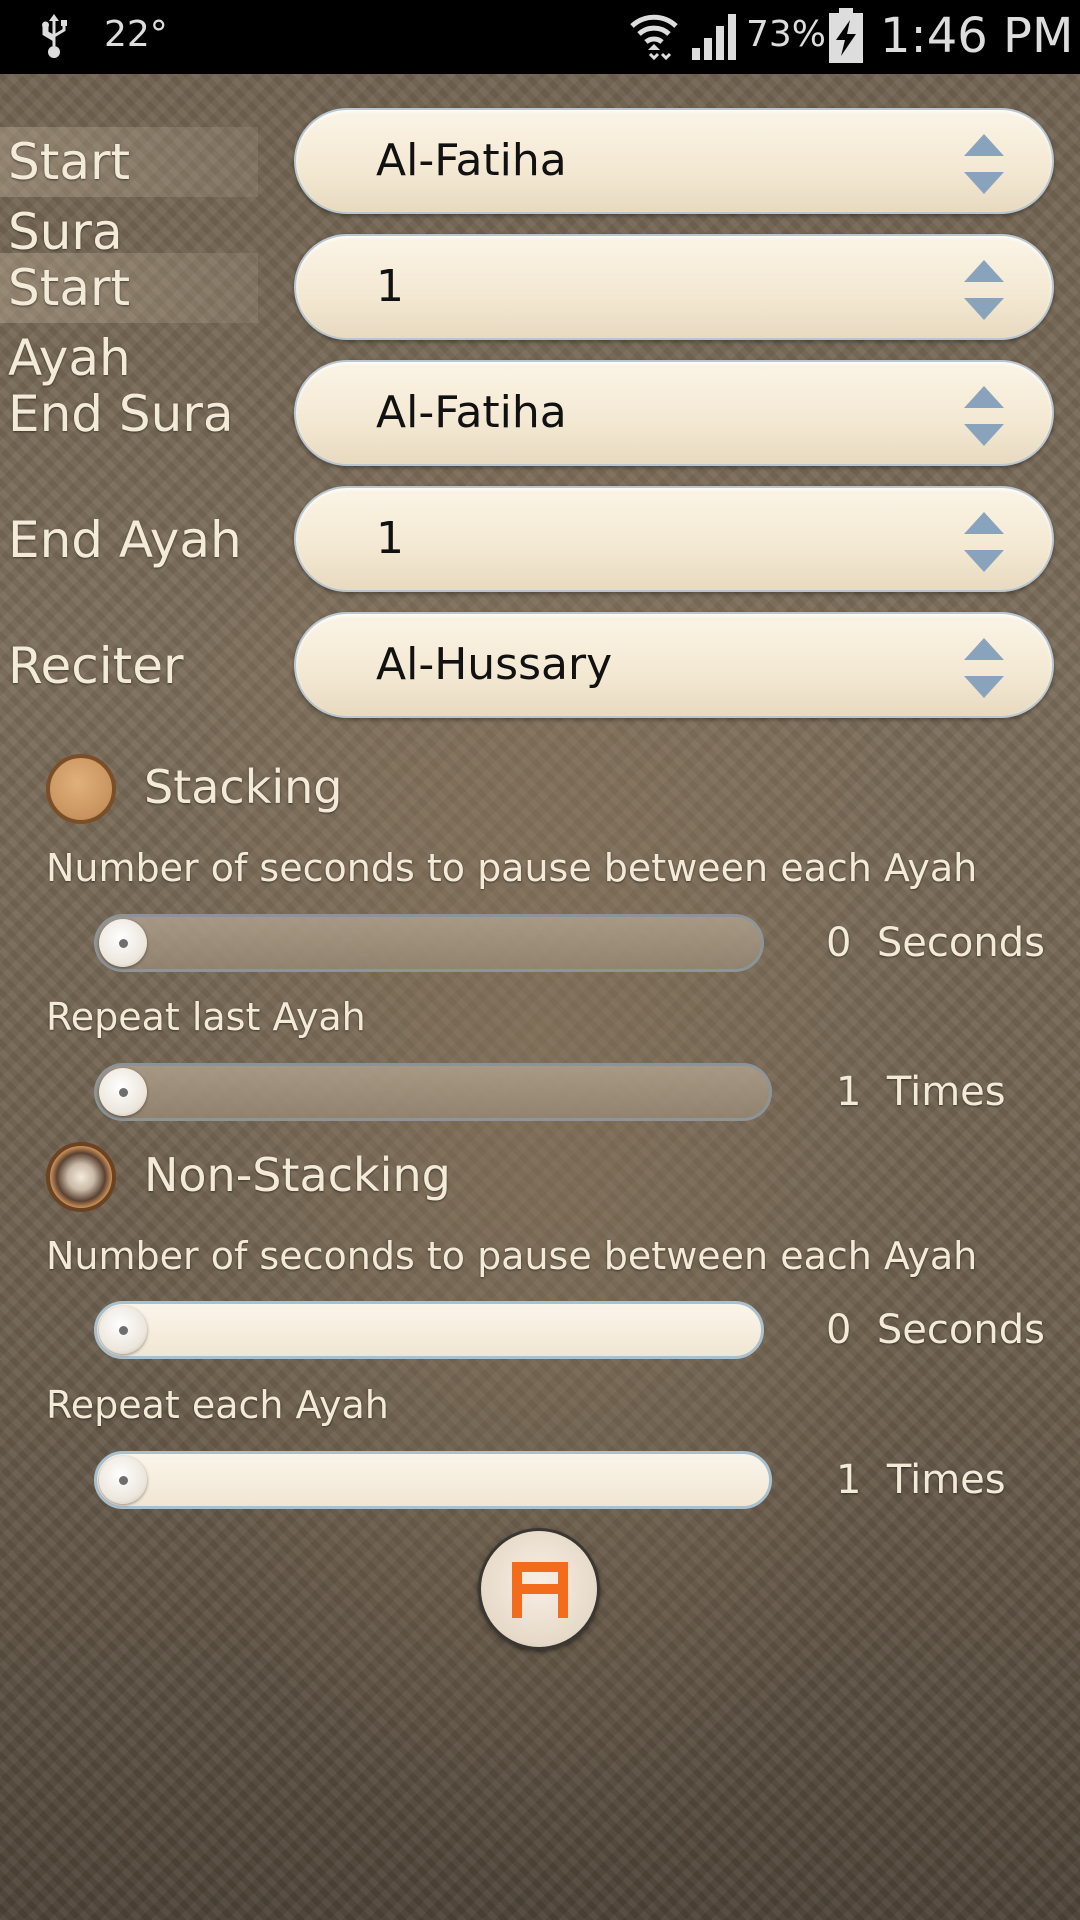 This screenshot has width=1080, height=1920. Describe the element at coordinates (494, 664) in the screenshot. I see `reciter-value: Al-Hussary` at that location.